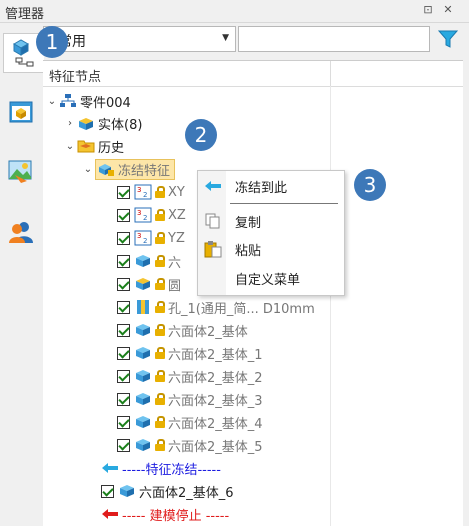 The width and height of the screenshot is (469, 526). Describe the element at coordinates (261, 188) in the screenshot. I see `menu-item-label: 冻结到此` at that location.